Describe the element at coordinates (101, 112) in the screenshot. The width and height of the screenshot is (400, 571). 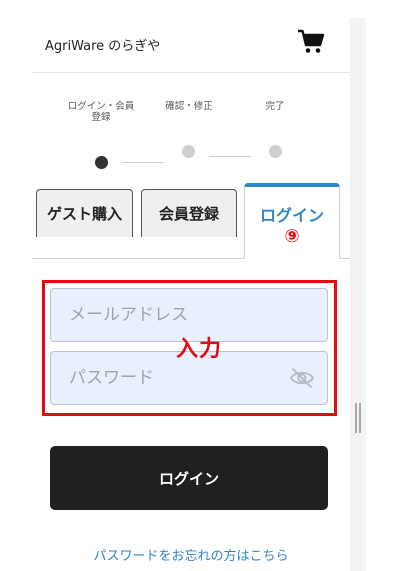
I see `step-1-label: ログイン・会員 登録` at that location.